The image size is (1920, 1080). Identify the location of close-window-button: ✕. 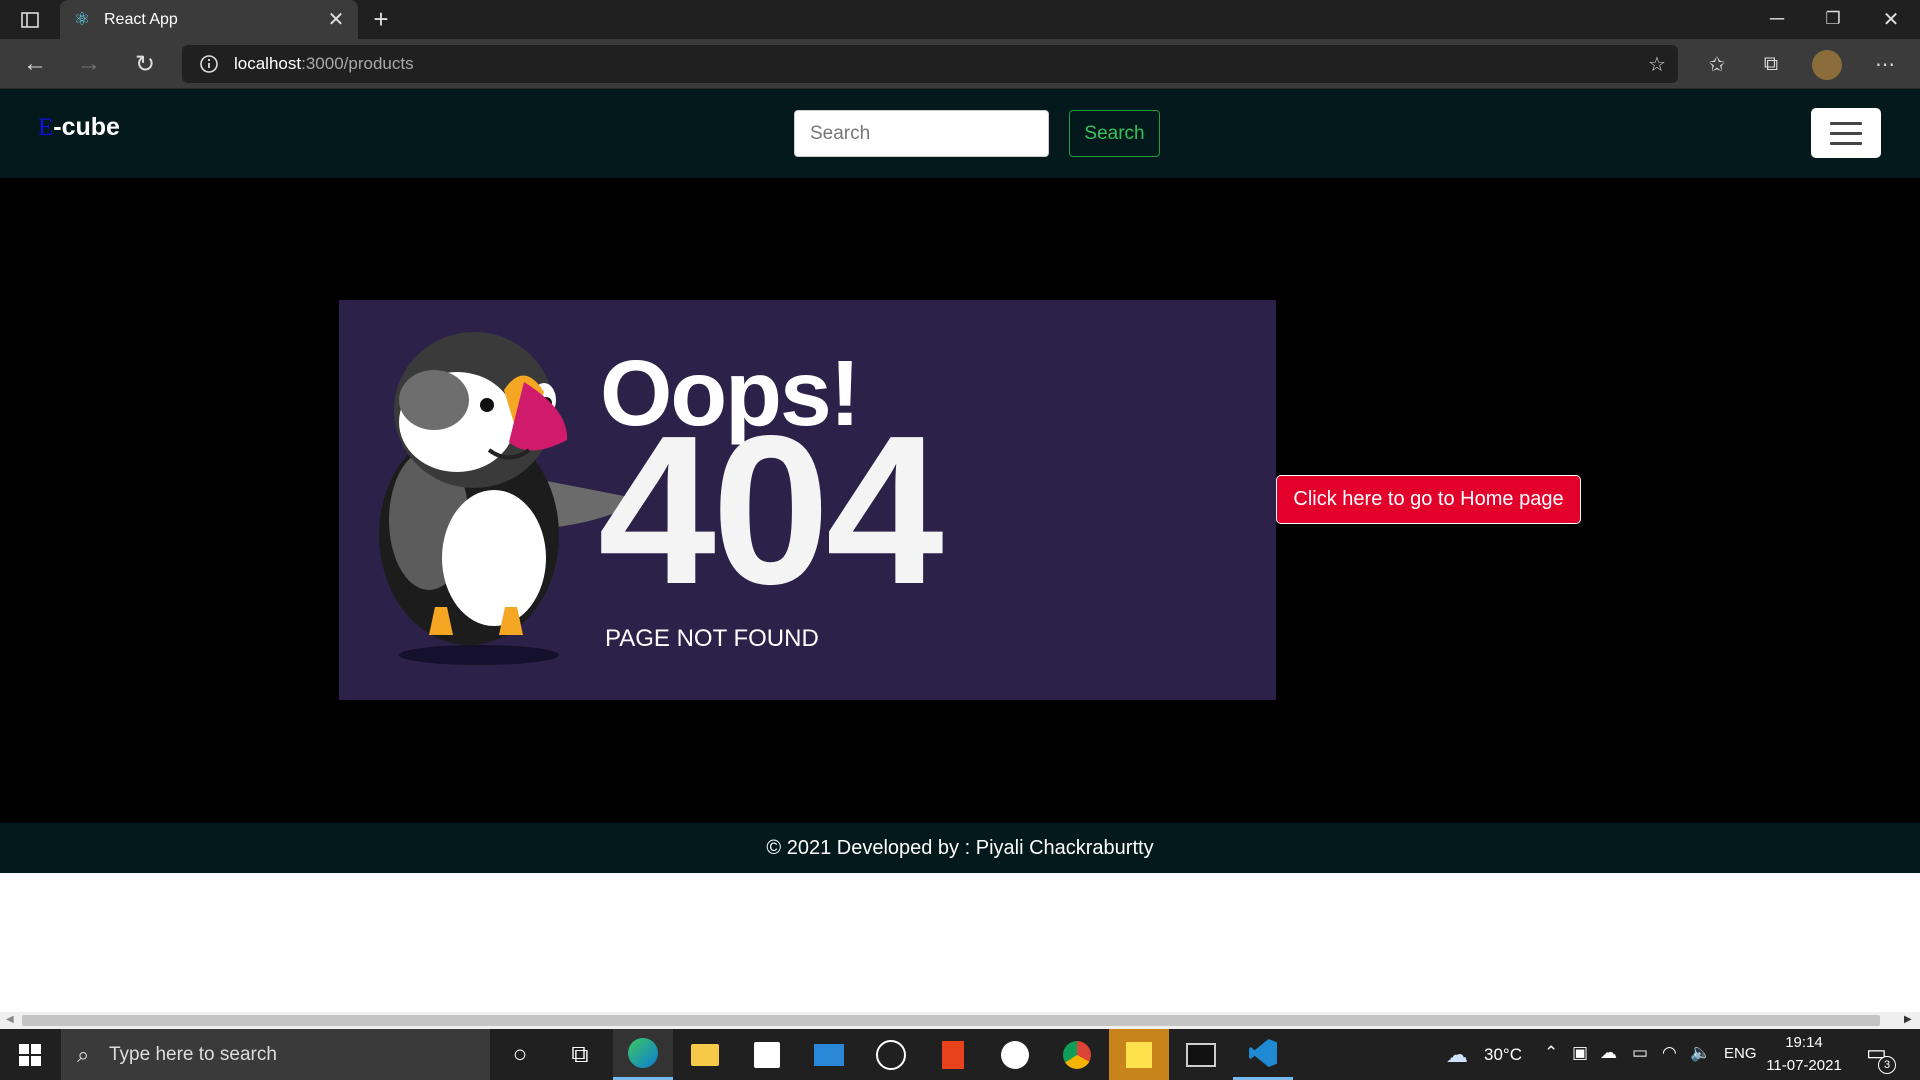
(1891, 19).